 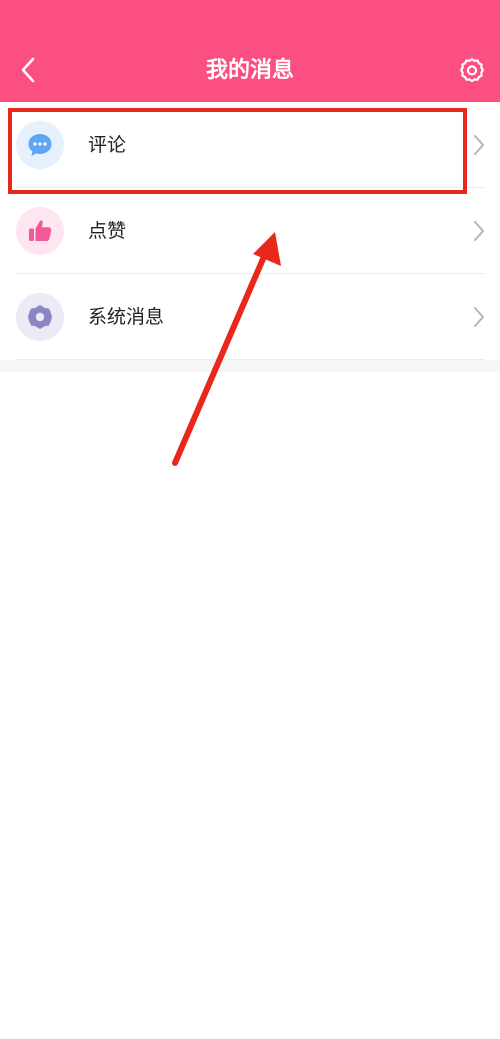 I want to click on page-title: 我的消息, so click(x=249, y=70).